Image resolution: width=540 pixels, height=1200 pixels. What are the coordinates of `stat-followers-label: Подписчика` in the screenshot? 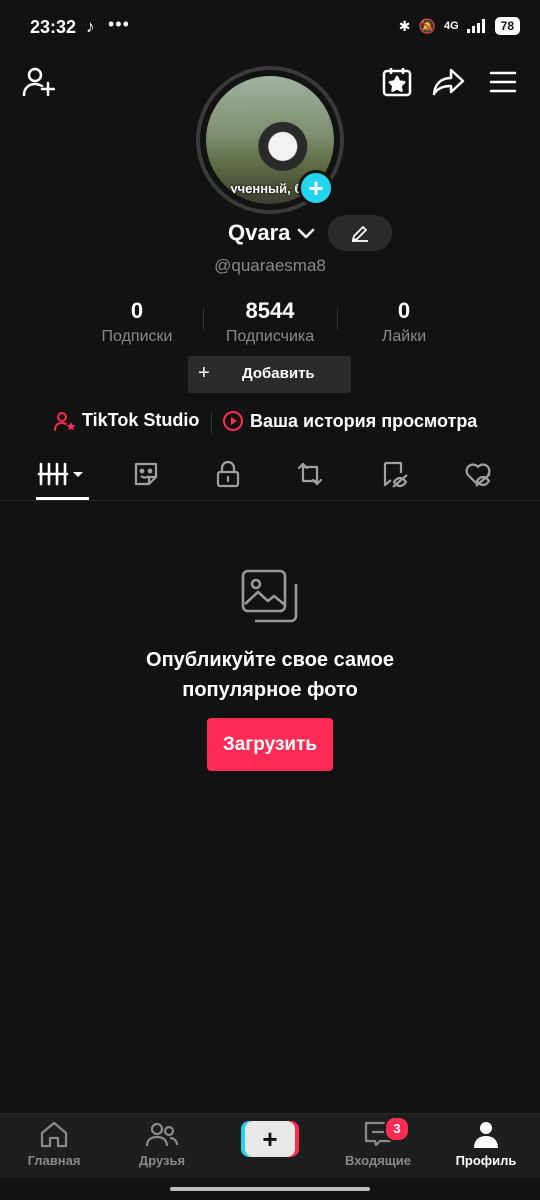 It's located at (270, 336).